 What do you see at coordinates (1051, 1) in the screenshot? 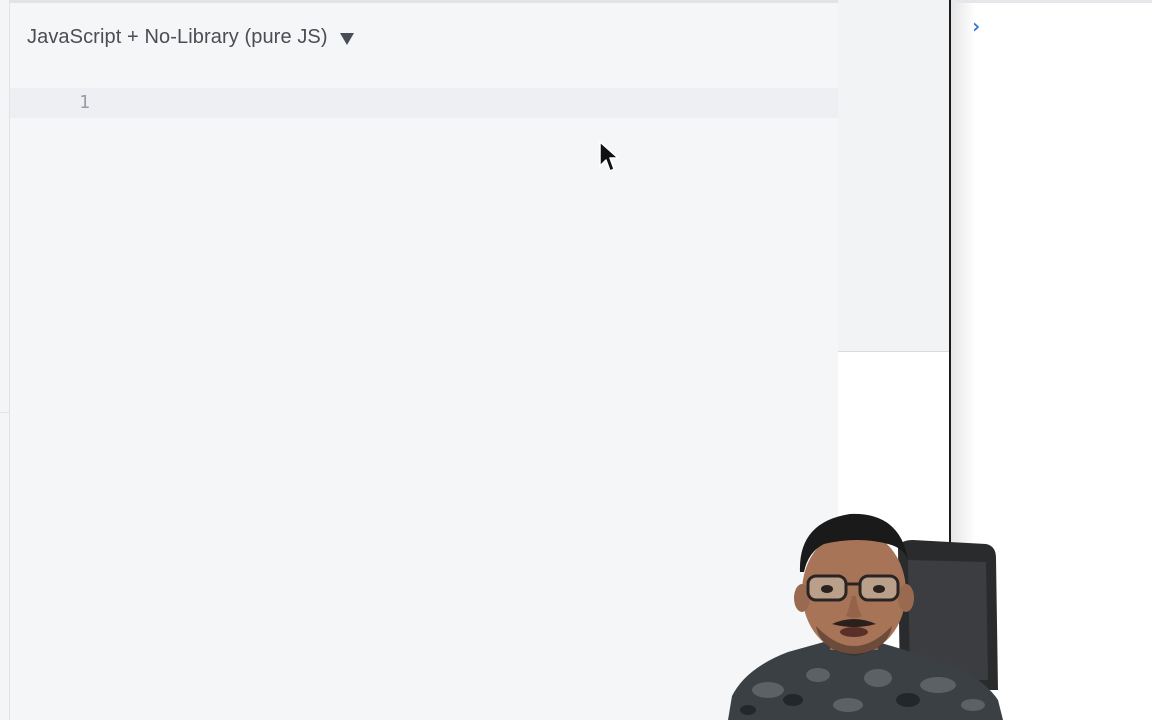
I see `console-top-border` at bounding box center [1051, 1].